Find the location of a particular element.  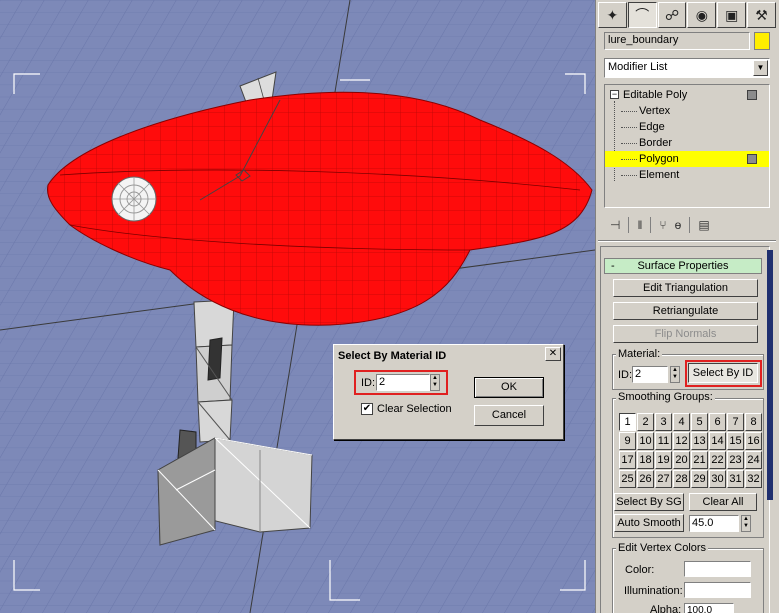

stack-item-editable-poly: − Editable Poly is located at coordinates (687, 95).